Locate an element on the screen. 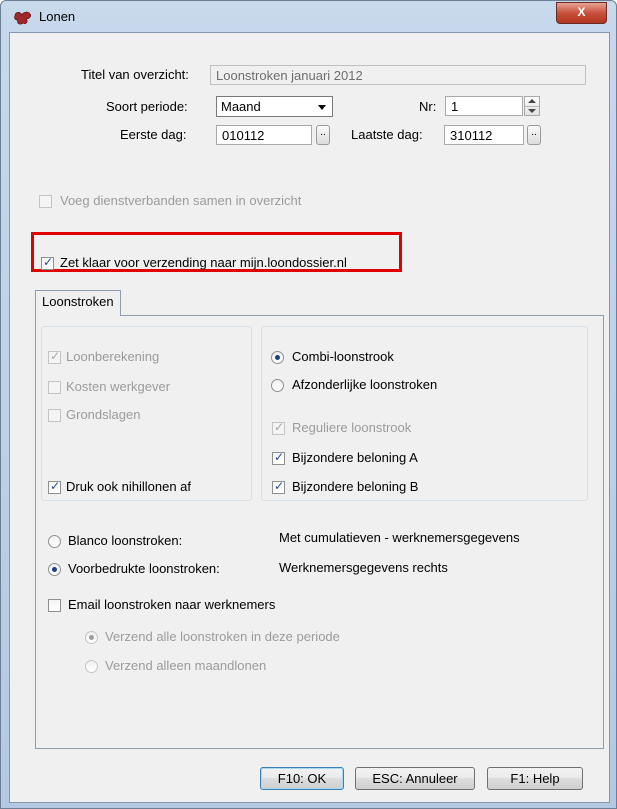 This screenshot has height=809, width=617. eerste-dag-label: Eerste dag: is located at coordinates (153, 134).